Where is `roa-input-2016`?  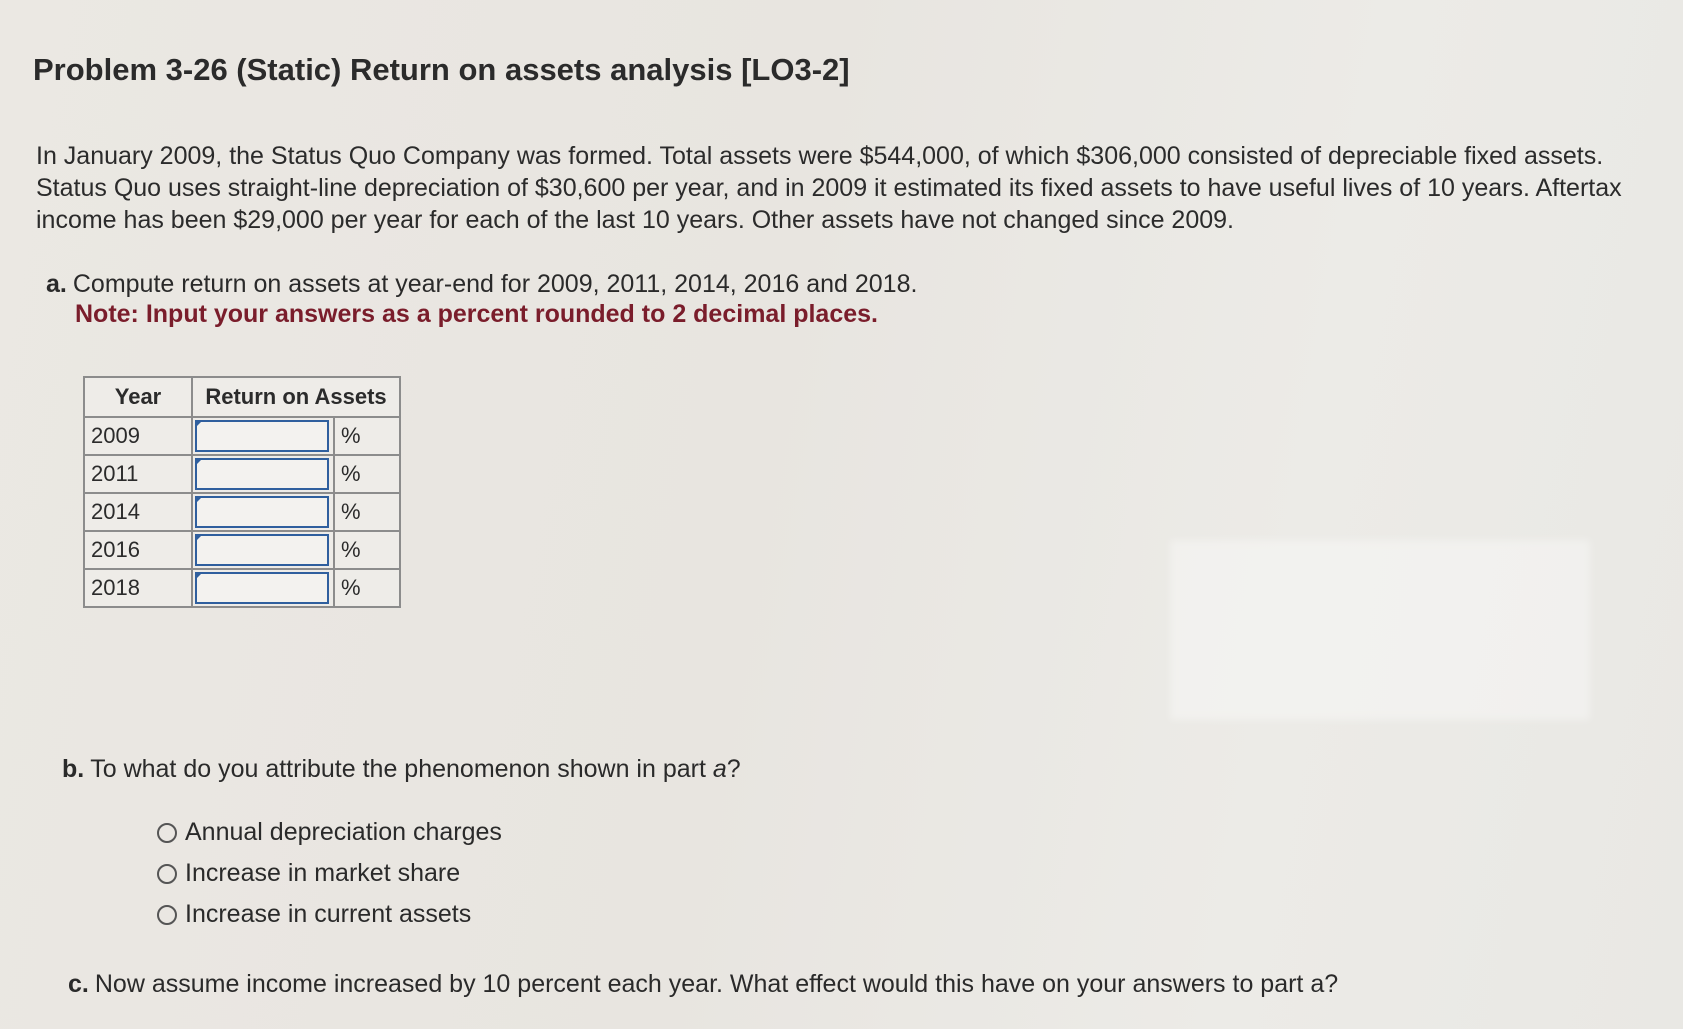
roa-input-2016 is located at coordinates (262, 550).